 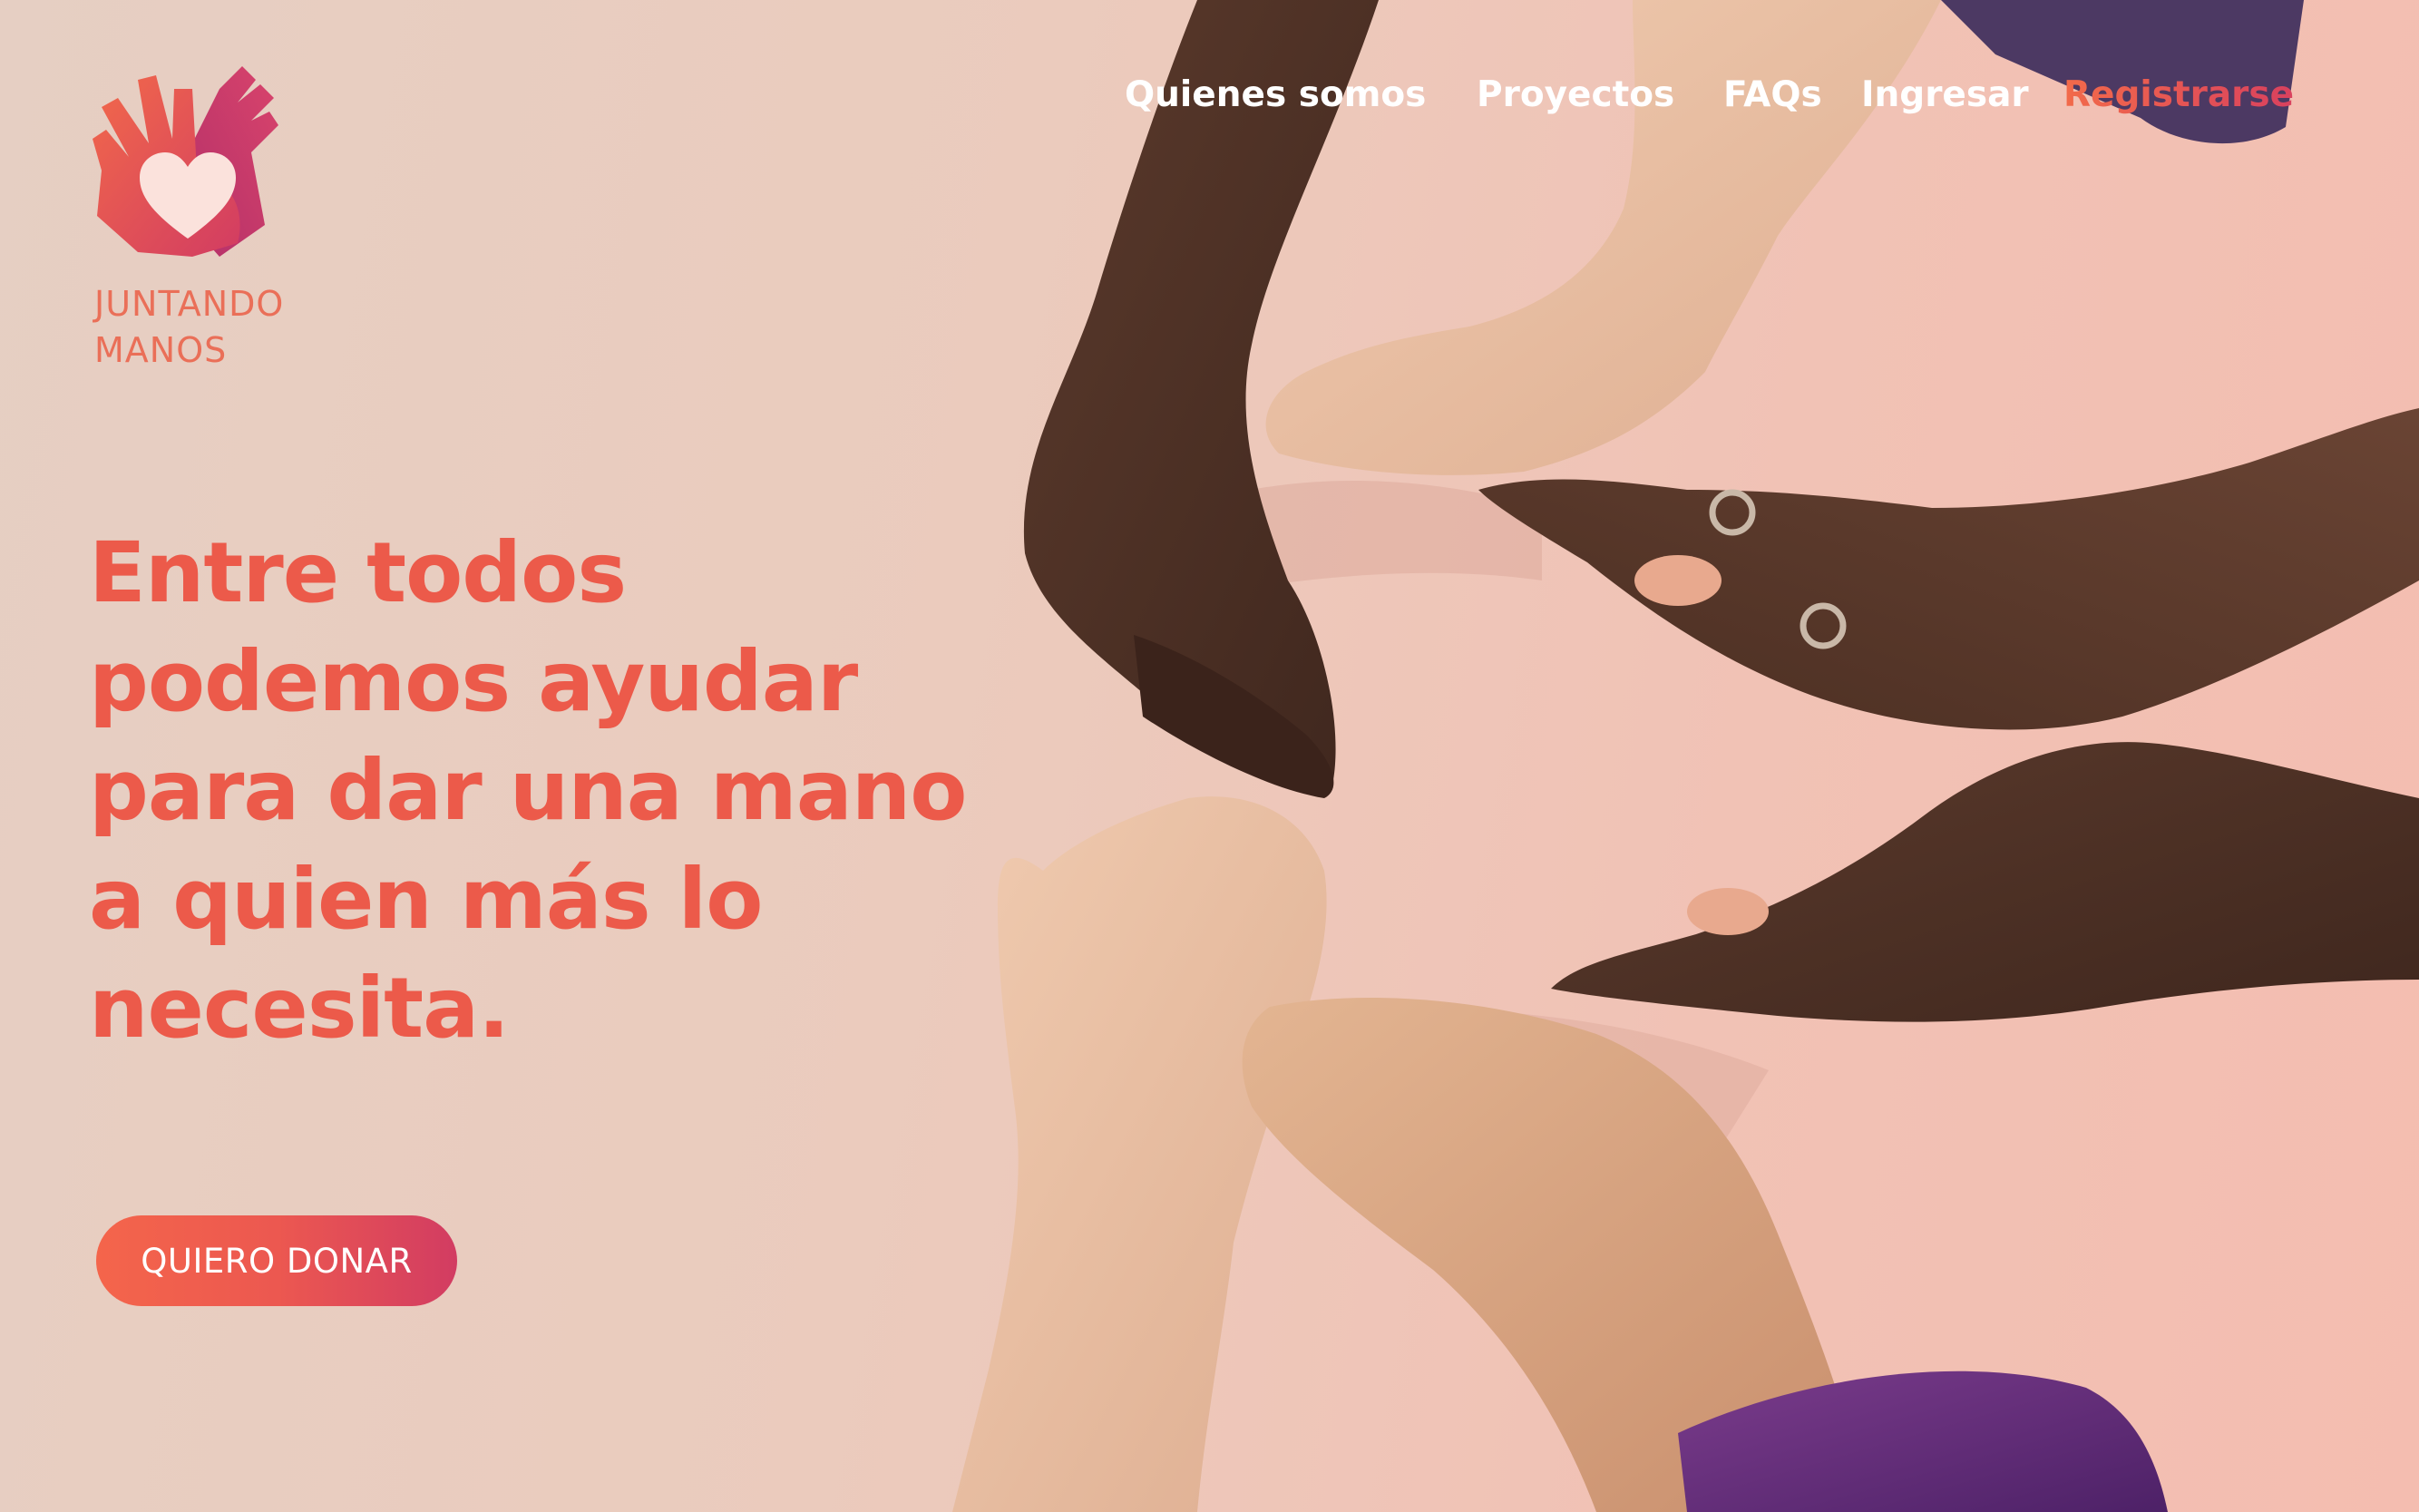 What do you see at coordinates (358, 572) in the screenshot?
I see `hero-headline-line: Entre todos` at bounding box center [358, 572].